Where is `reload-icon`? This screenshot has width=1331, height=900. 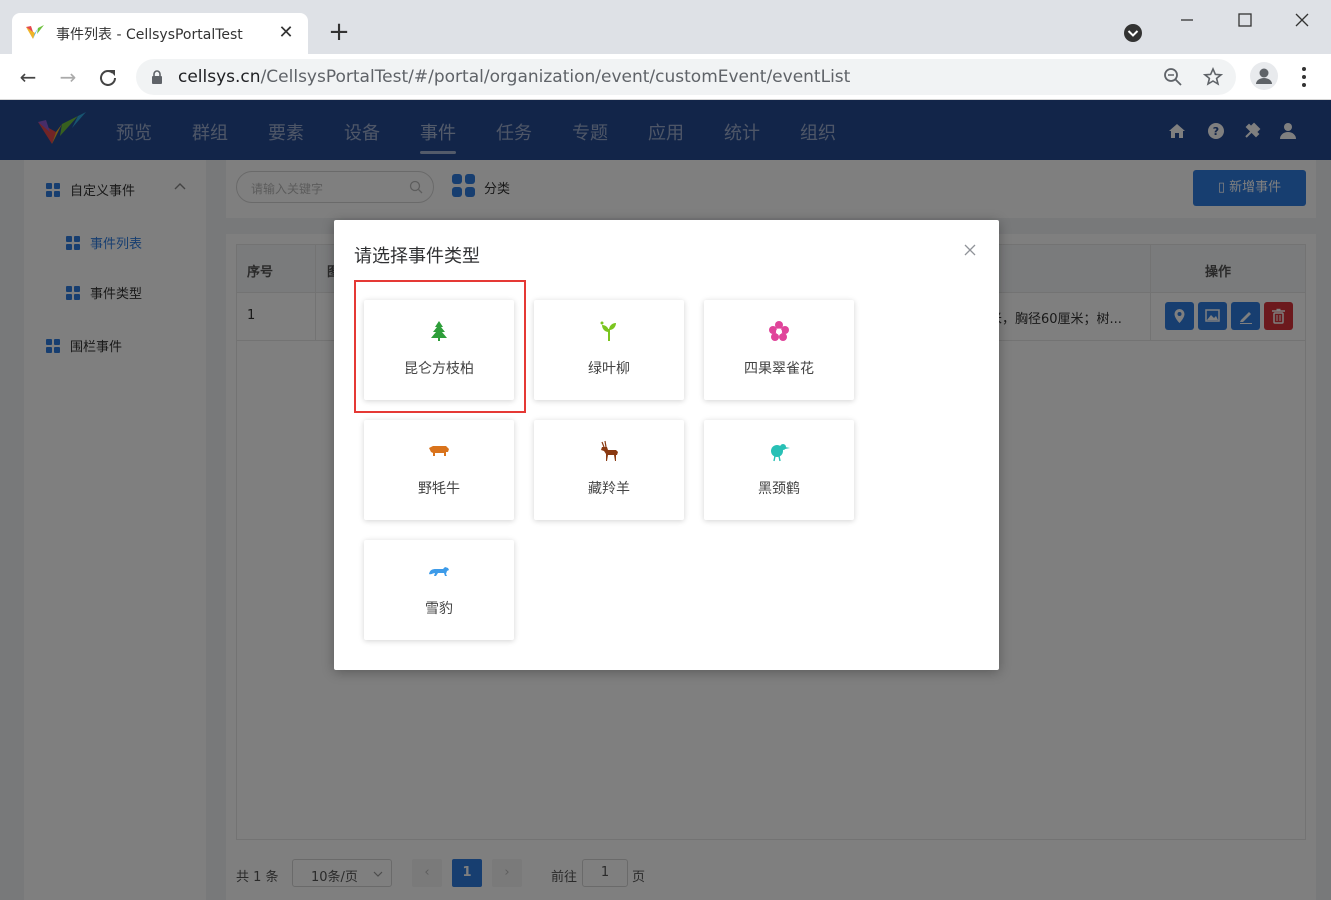
reload-icon is located at coordinates (108, 78).